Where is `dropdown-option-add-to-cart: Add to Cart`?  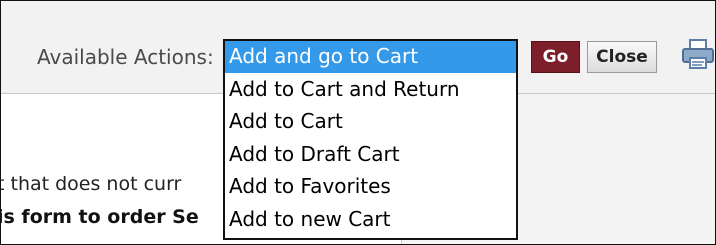
dropdown-option-add-to-cart: Add to Cart is located at coordinates (370, 122).